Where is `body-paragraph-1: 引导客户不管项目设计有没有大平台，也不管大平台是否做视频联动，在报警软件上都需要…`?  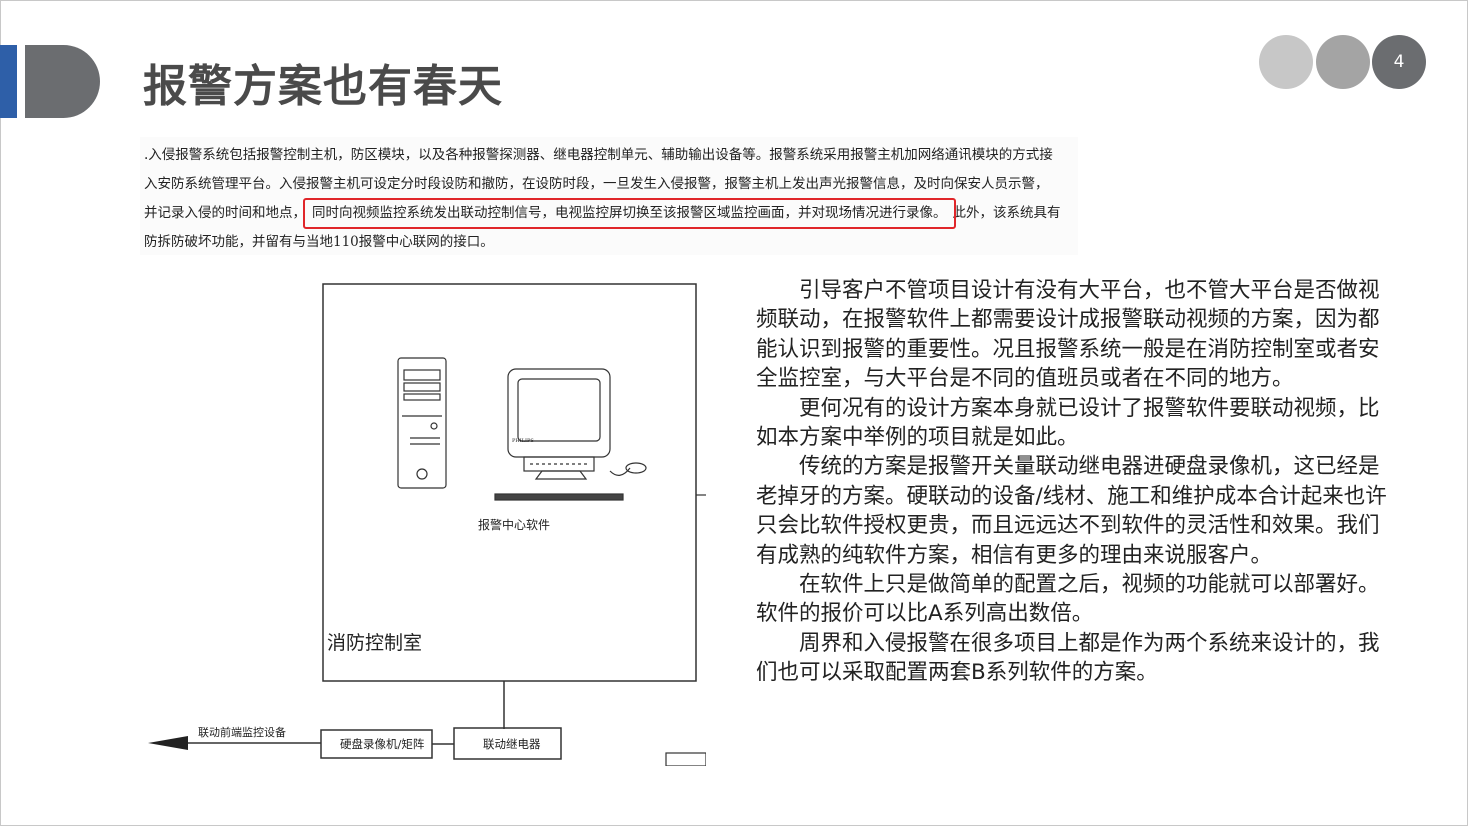
body-paragraph-1: 引导客户不管项目设计有没有大平台，也不管大平台是否做视频联动，在报警软件上都需要… is located at coordinates (1068, 335).